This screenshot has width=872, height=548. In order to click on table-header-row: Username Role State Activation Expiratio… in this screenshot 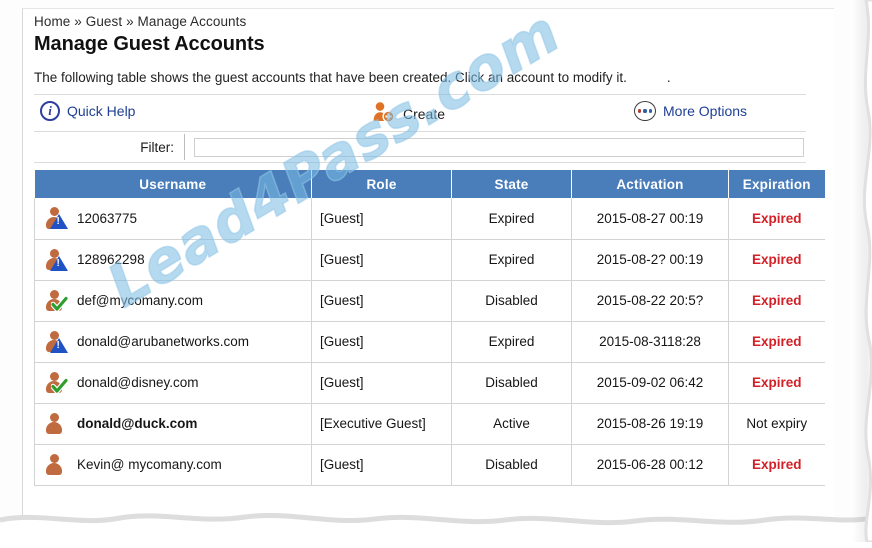, I will do `click(429, 184)`.